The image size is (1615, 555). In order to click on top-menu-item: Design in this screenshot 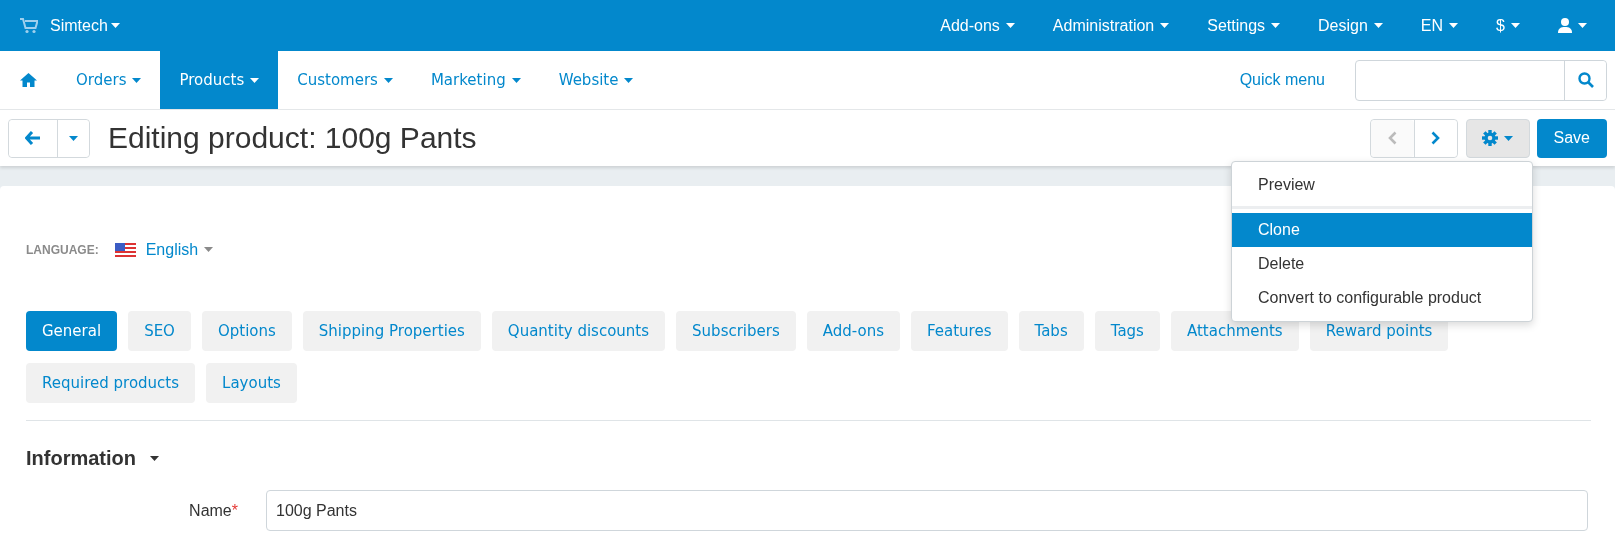, I will do `click(1350, 25)`.